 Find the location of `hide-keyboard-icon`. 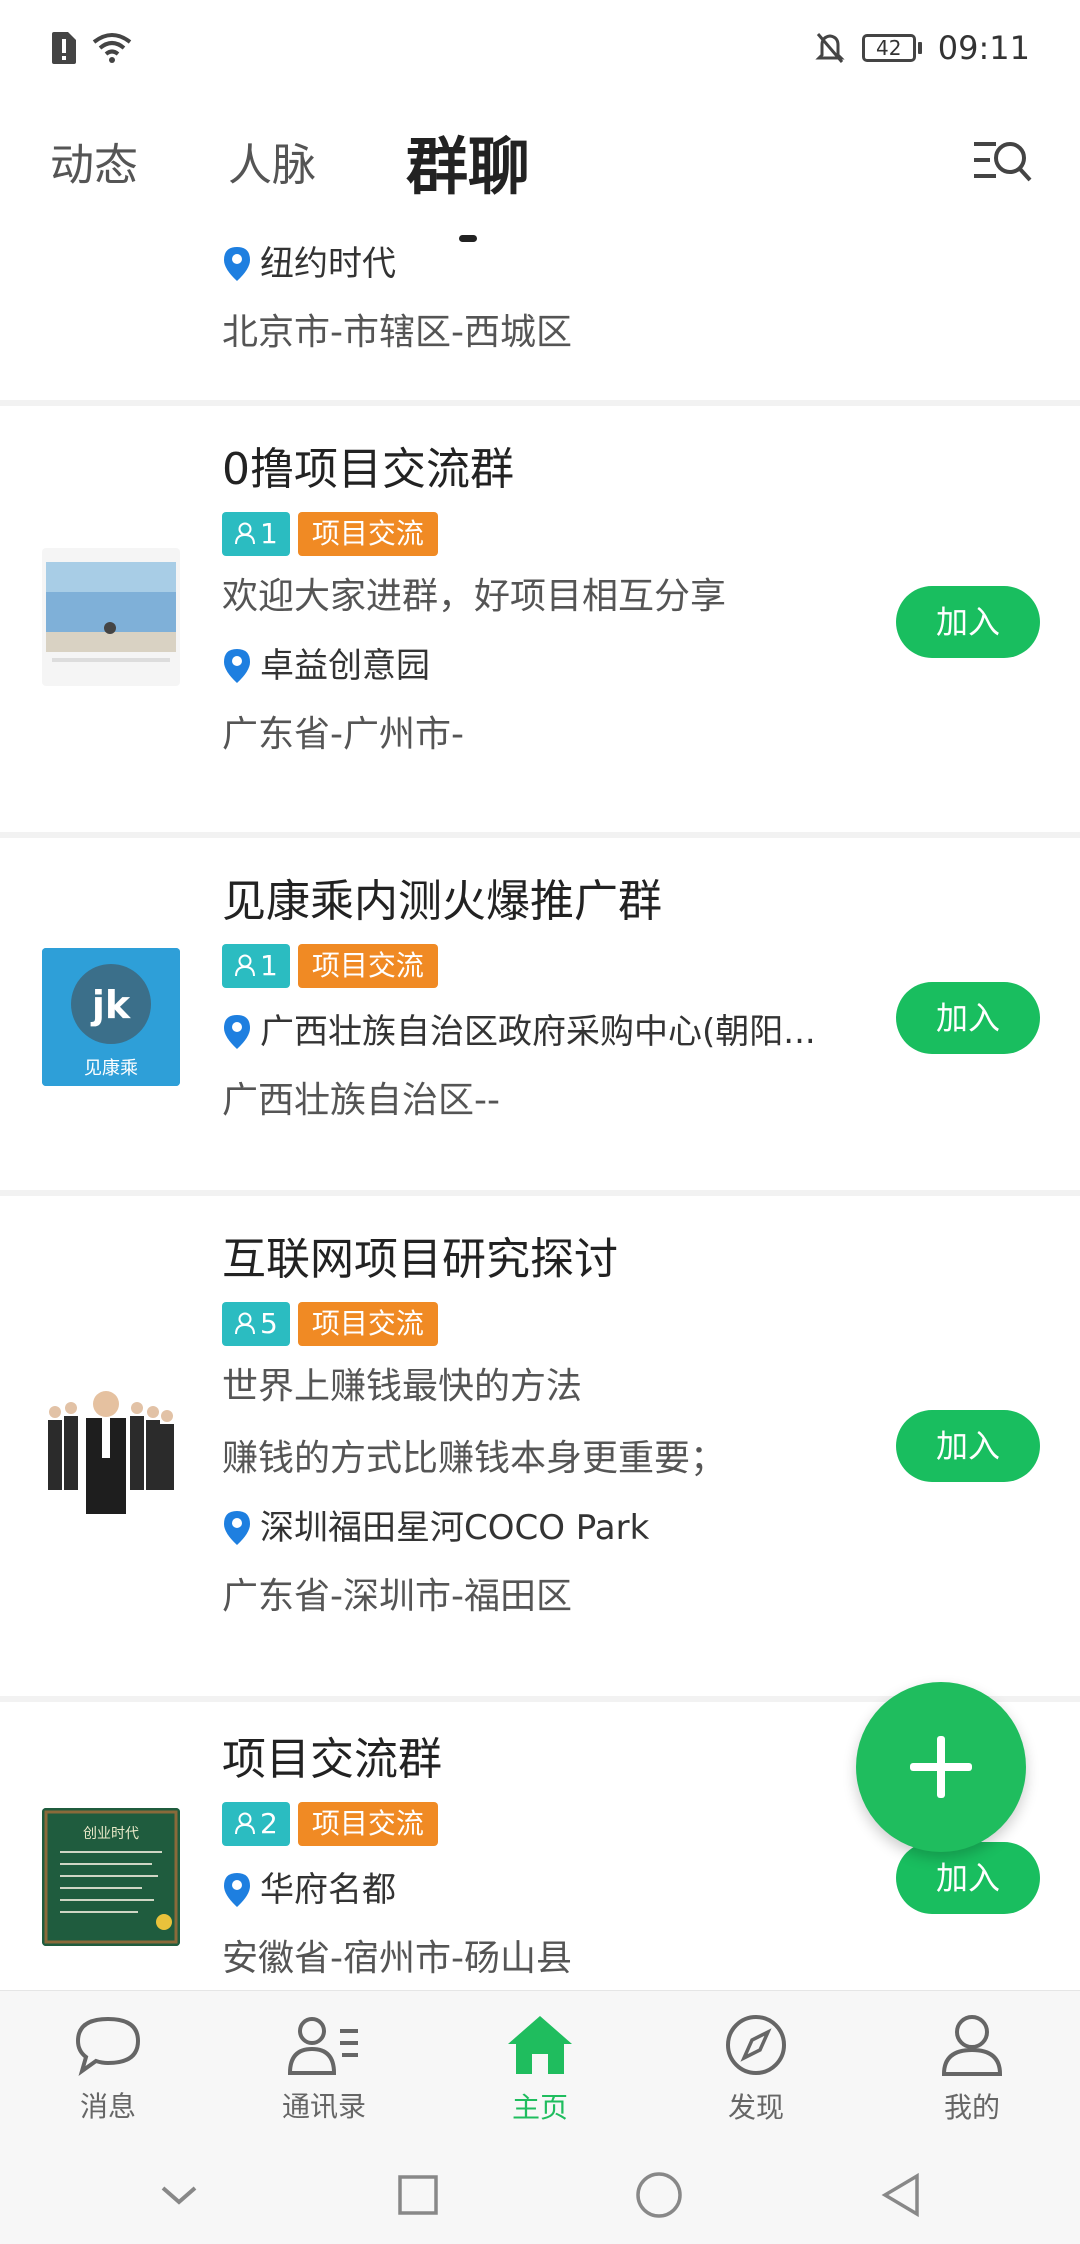

hide-keyboard-icon is located at coordinates (179, 2195).